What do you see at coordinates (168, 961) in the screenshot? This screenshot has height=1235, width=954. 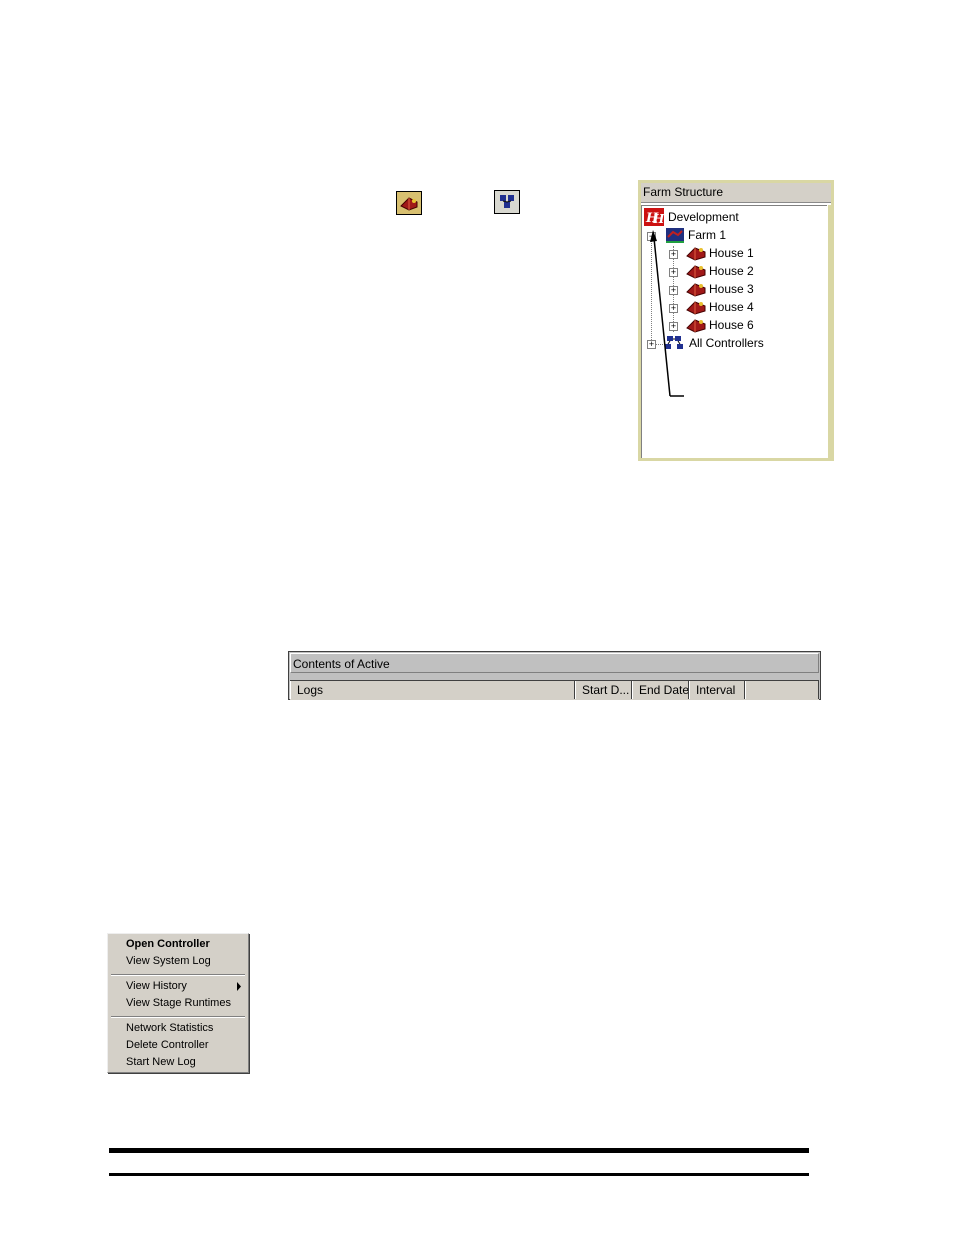 I see `menu-item-view-system-log: View System Log` at bounding box center [168, 961].